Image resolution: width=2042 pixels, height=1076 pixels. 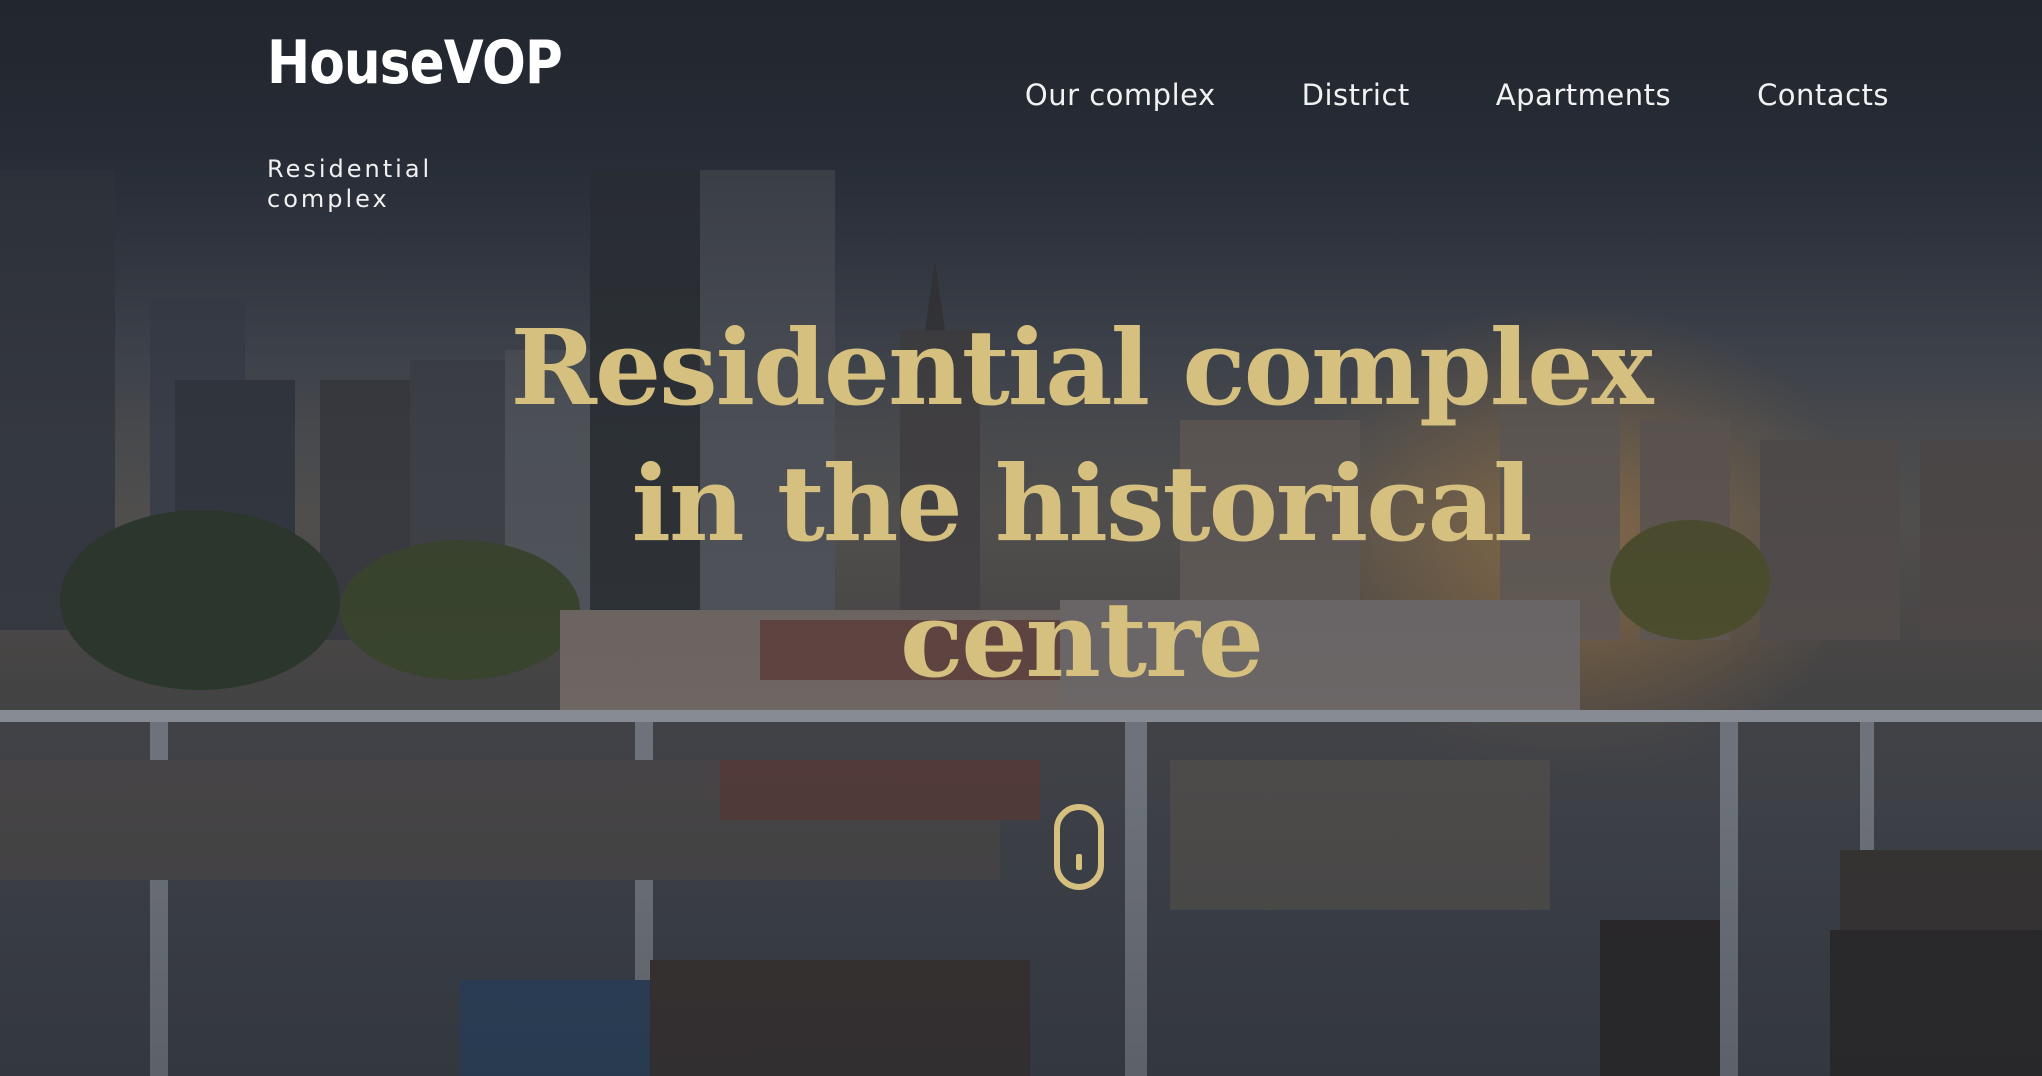 I want to click on scroll-wheel-dot, so click(x=1079, y=862).